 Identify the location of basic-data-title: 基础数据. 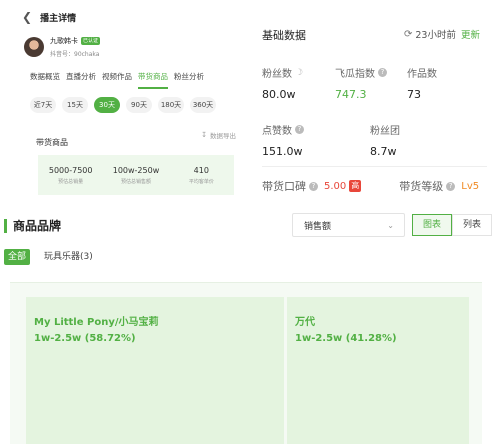
(284, 35).